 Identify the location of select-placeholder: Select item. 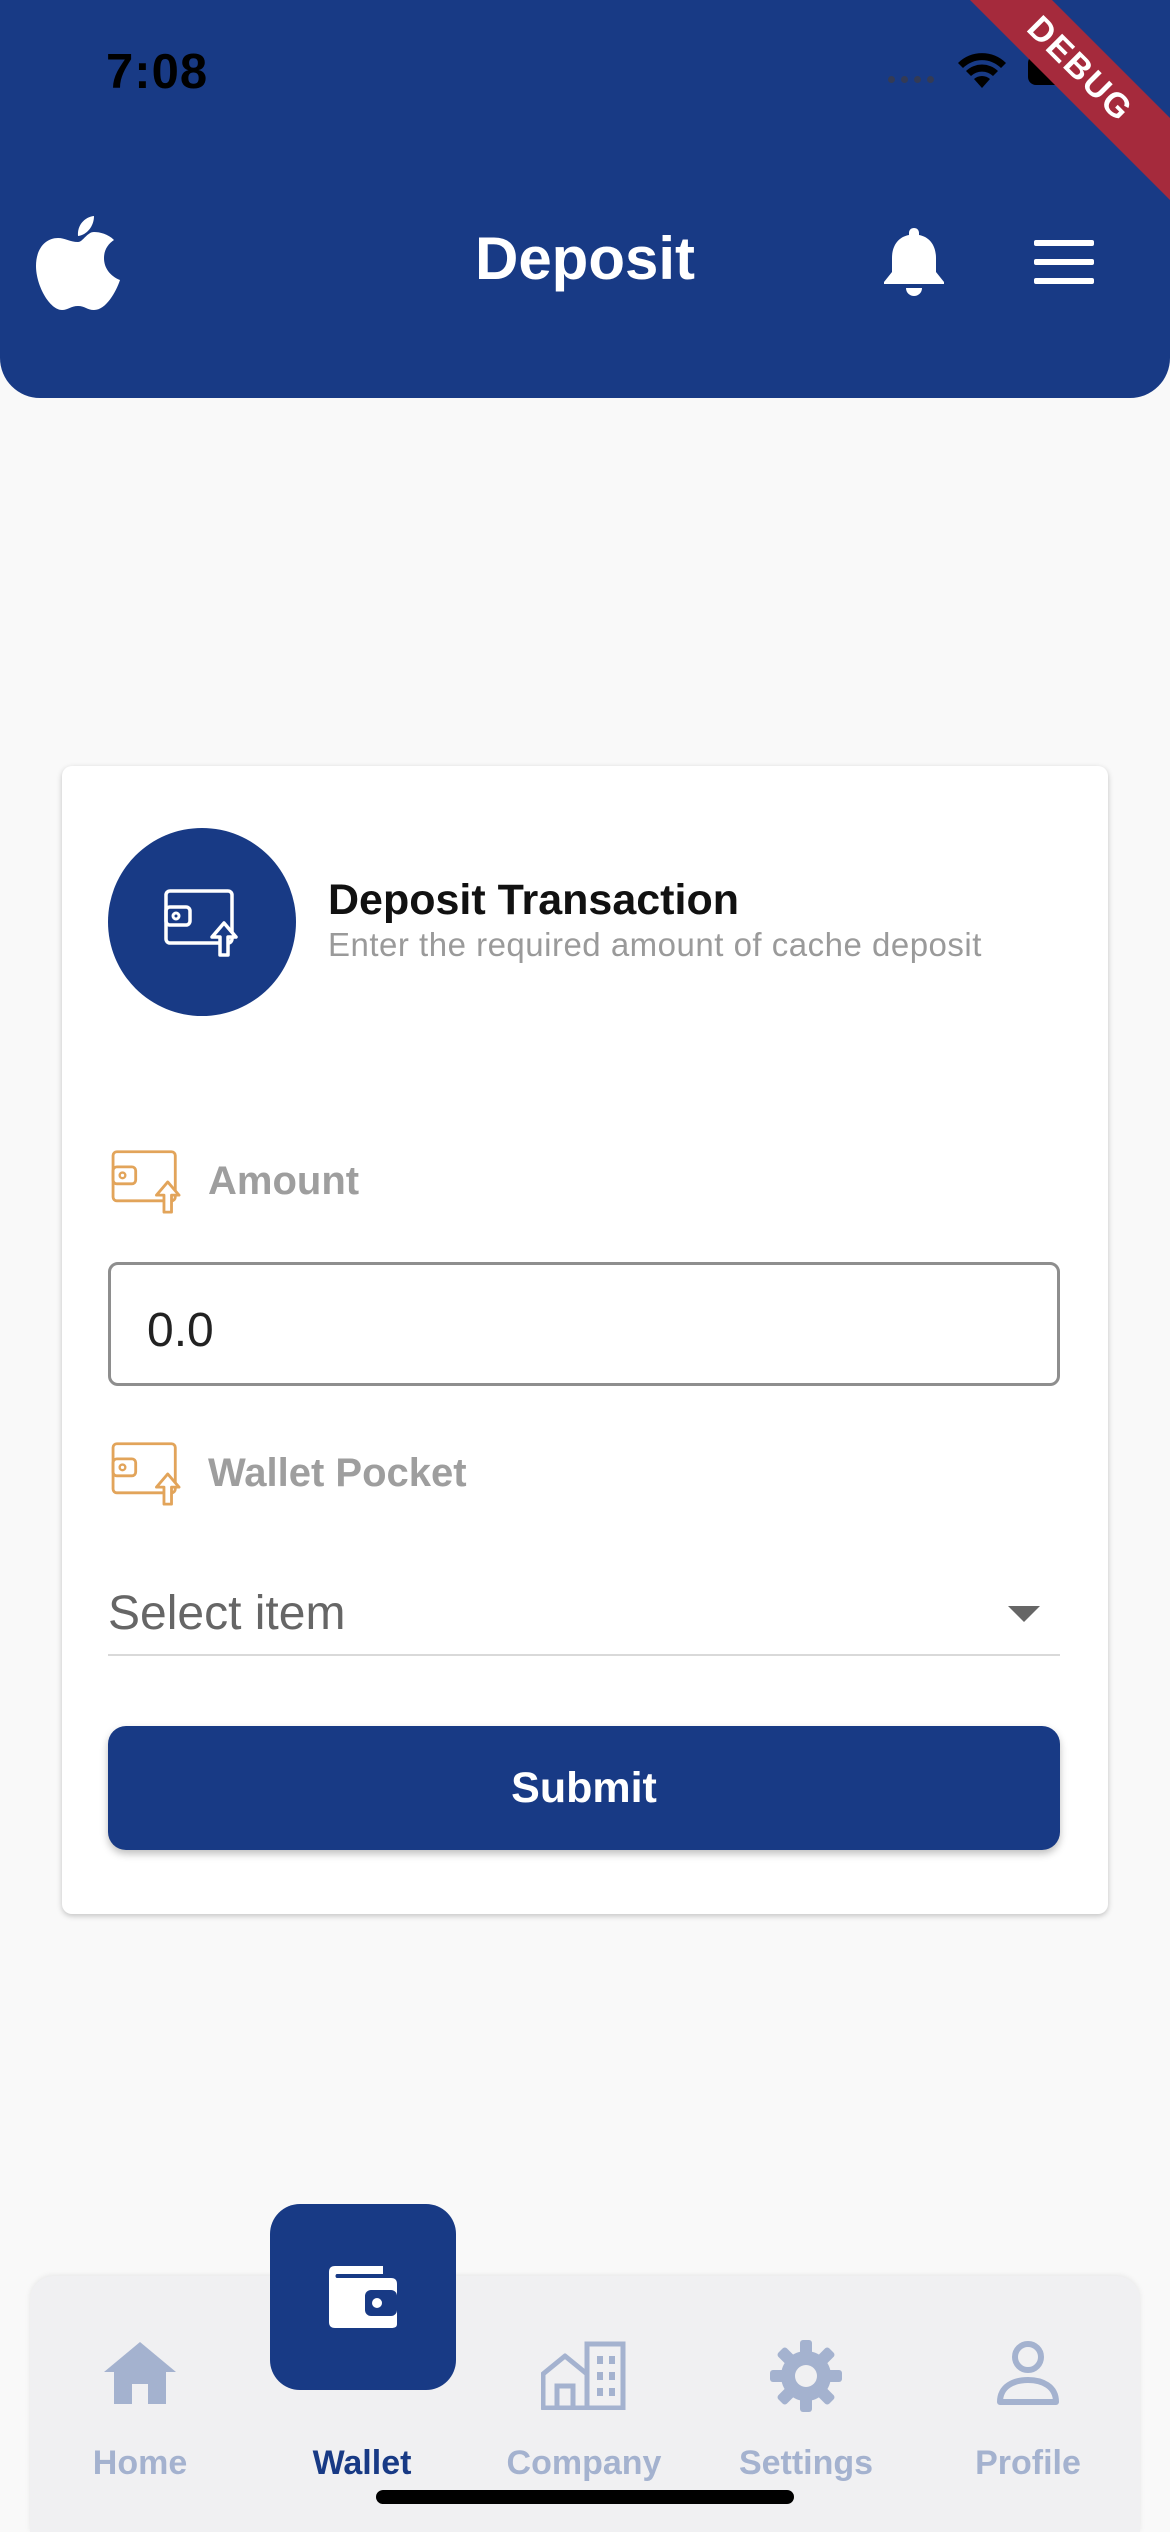
(227, 1613).